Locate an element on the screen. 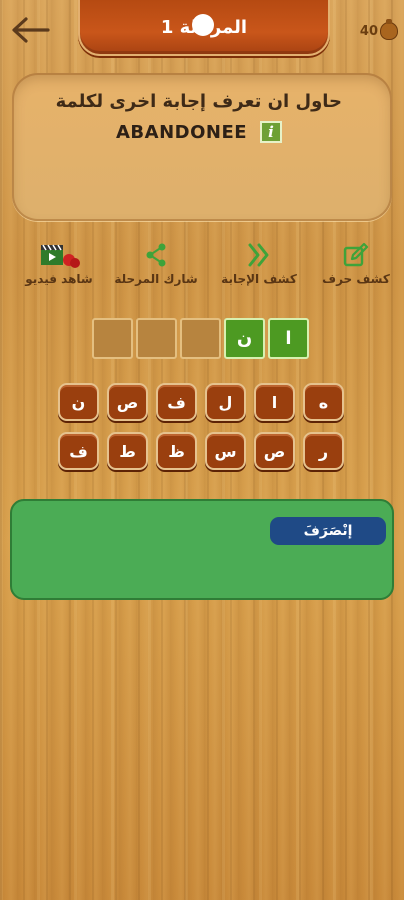  letter-tile: ل is located at coordinates (225, 402).